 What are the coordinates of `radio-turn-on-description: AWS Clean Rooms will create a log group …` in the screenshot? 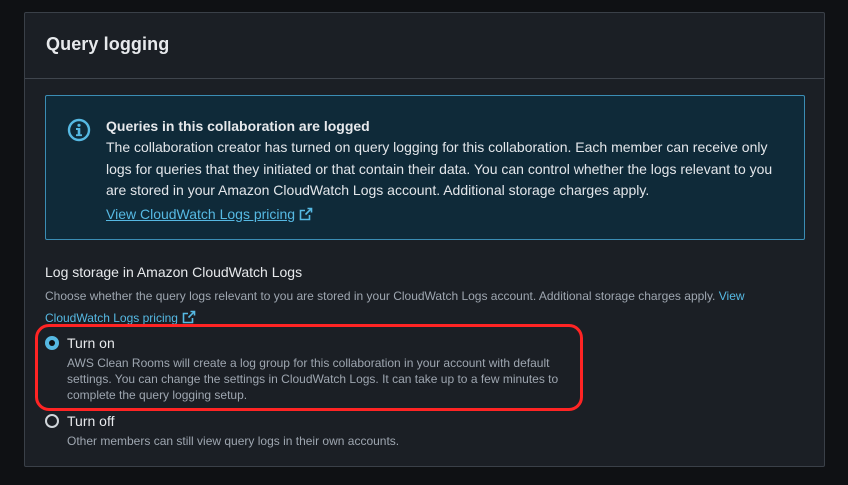 It's located at (313, 379).